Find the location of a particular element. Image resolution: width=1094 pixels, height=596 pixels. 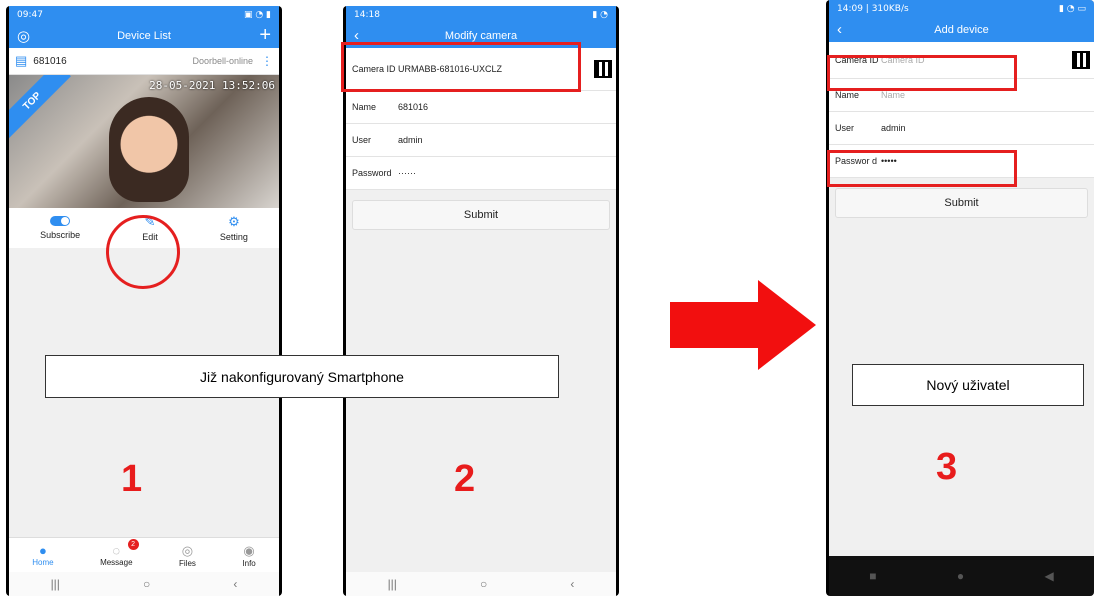

toggle-icon is located at coordinates (60, 221).